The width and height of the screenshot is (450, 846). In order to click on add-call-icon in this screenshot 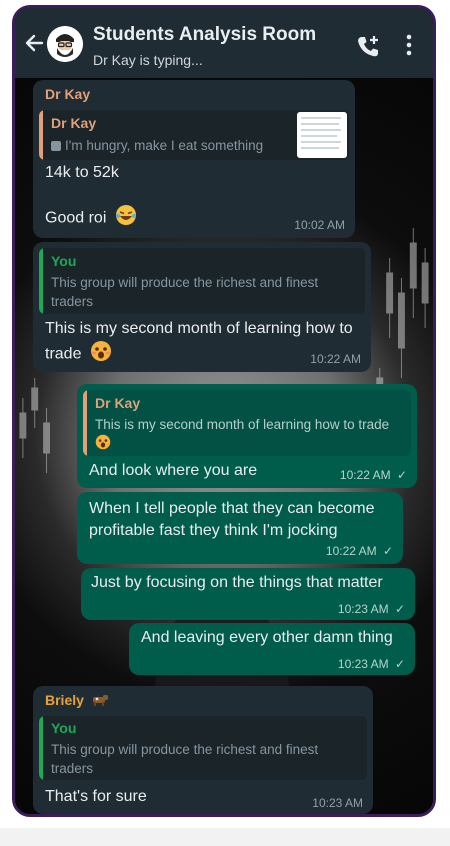, I will do `click(368, 47)`.